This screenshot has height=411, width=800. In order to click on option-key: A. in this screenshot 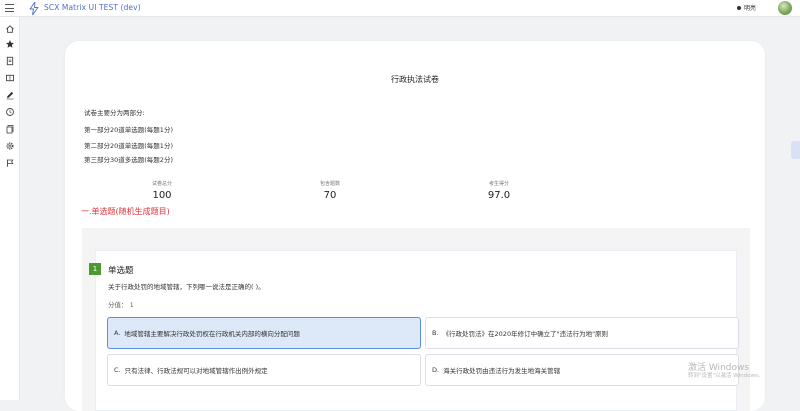, I will do `click(117, 333)`.